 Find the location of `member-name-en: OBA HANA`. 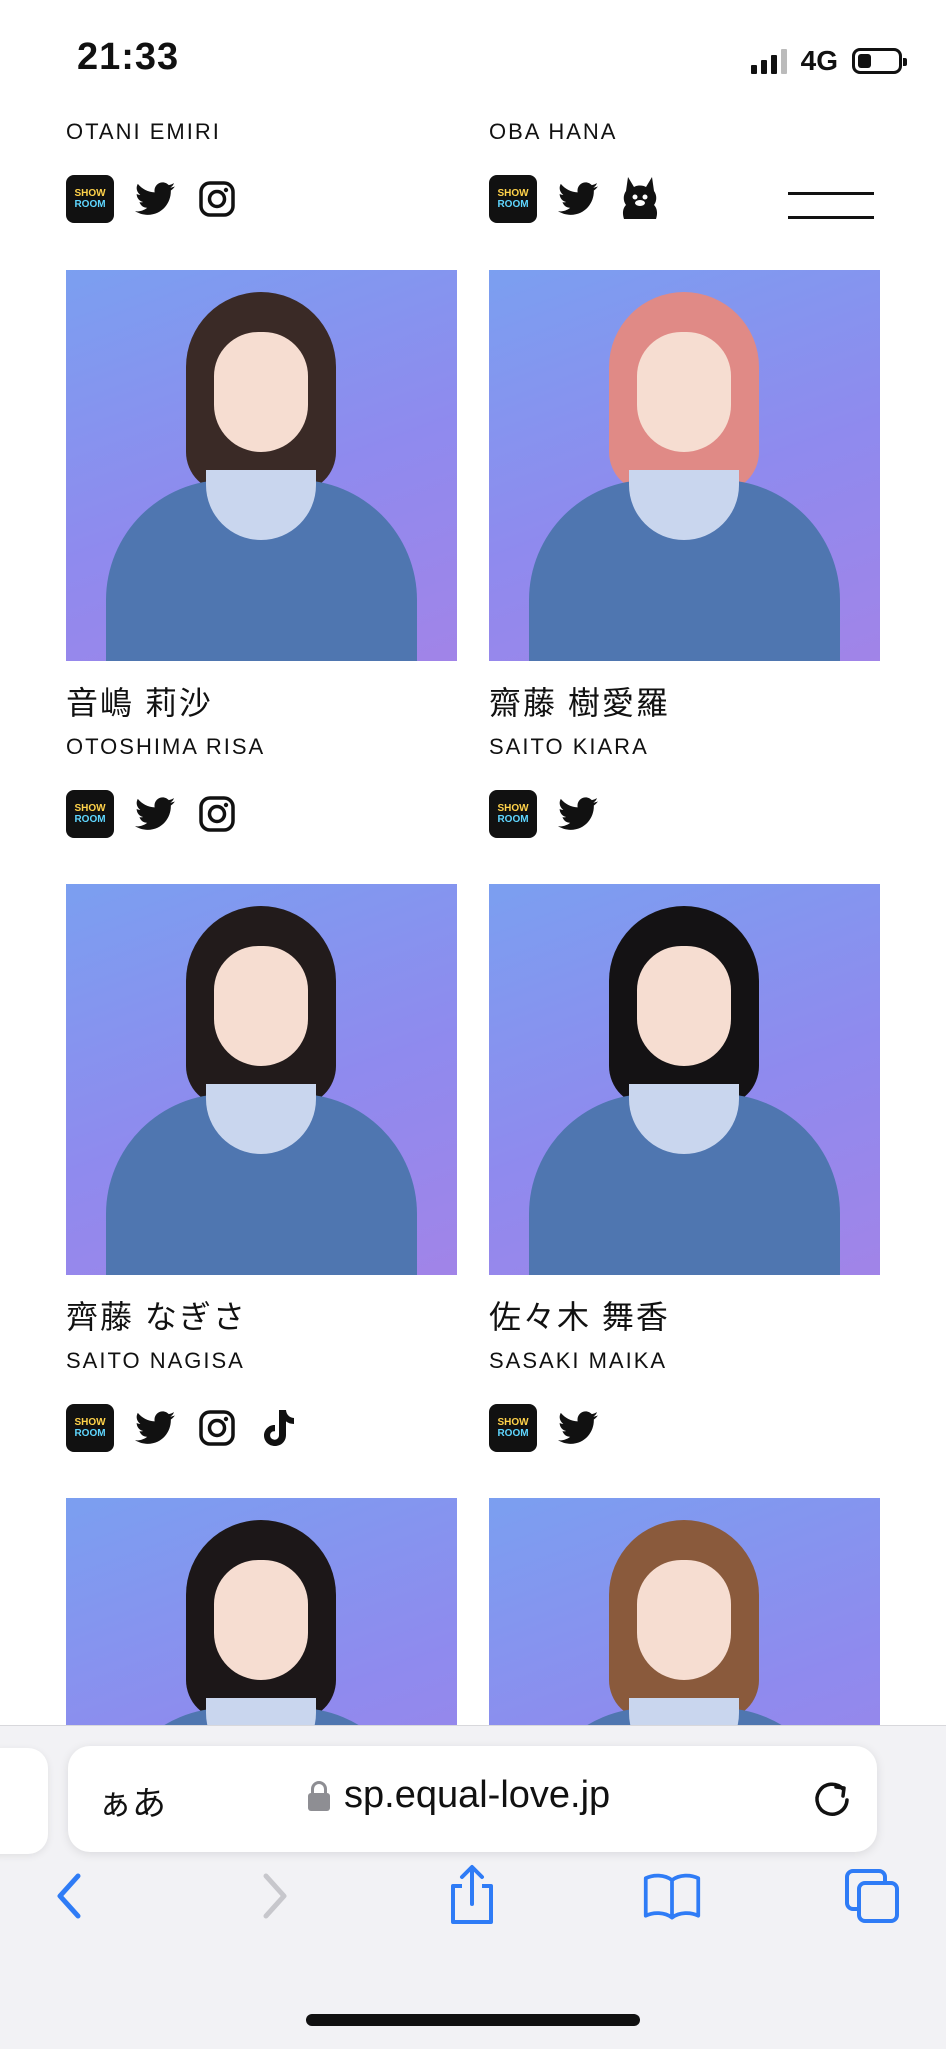

member-name-en: OBA HANA is located at coordinates (553, 131).